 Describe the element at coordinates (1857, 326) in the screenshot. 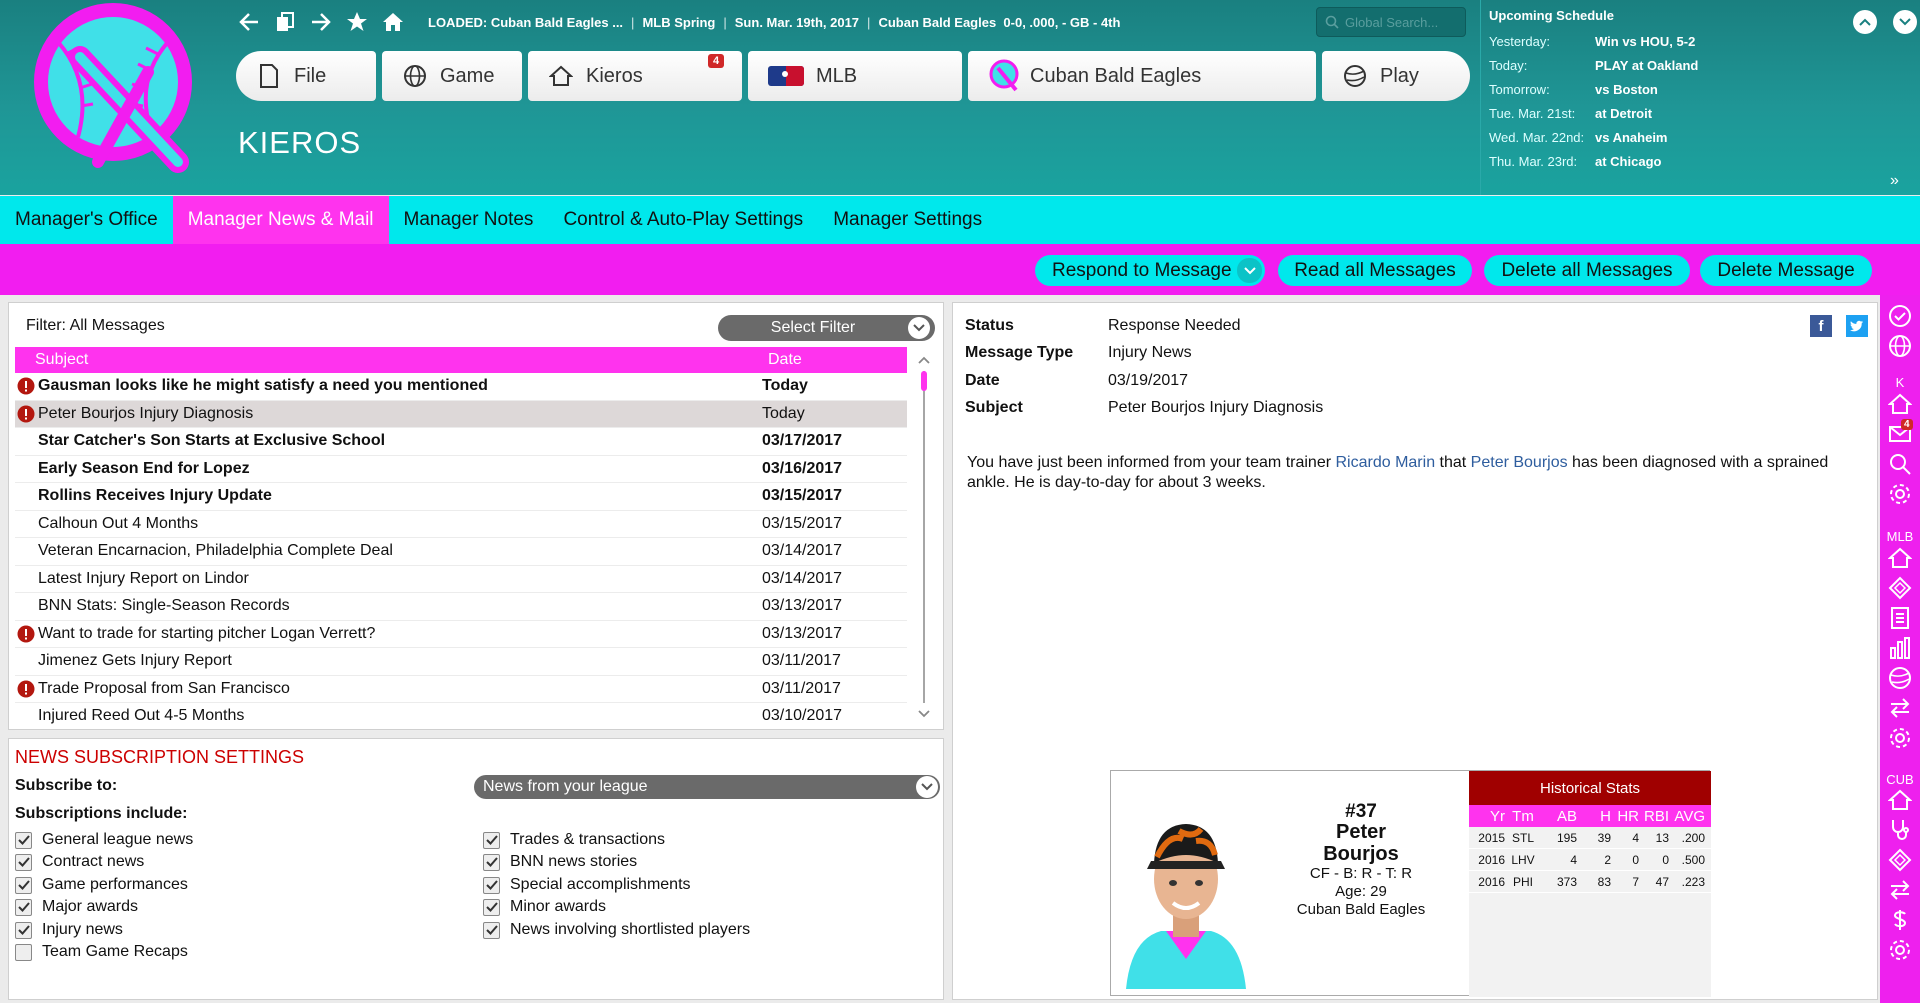

I see `twitter-icon` at that location.